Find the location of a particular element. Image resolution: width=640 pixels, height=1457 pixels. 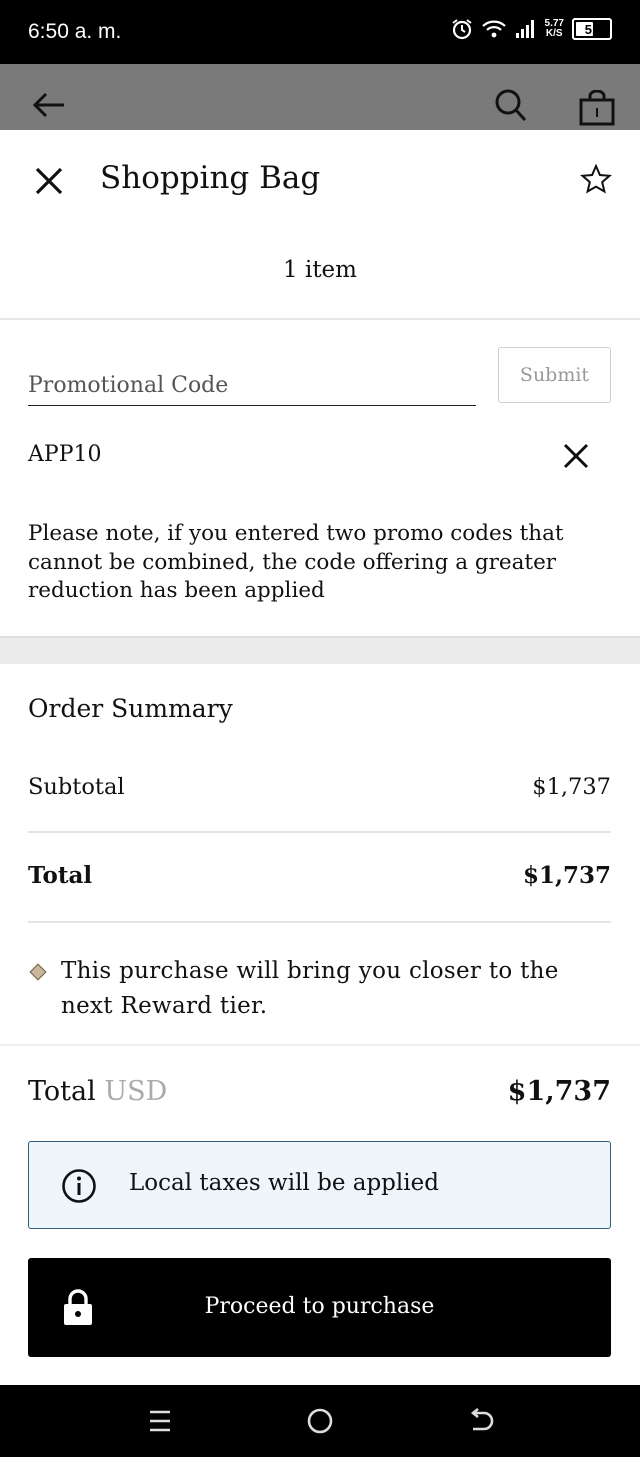

wifi-icon is located at coordinates (493, 29).